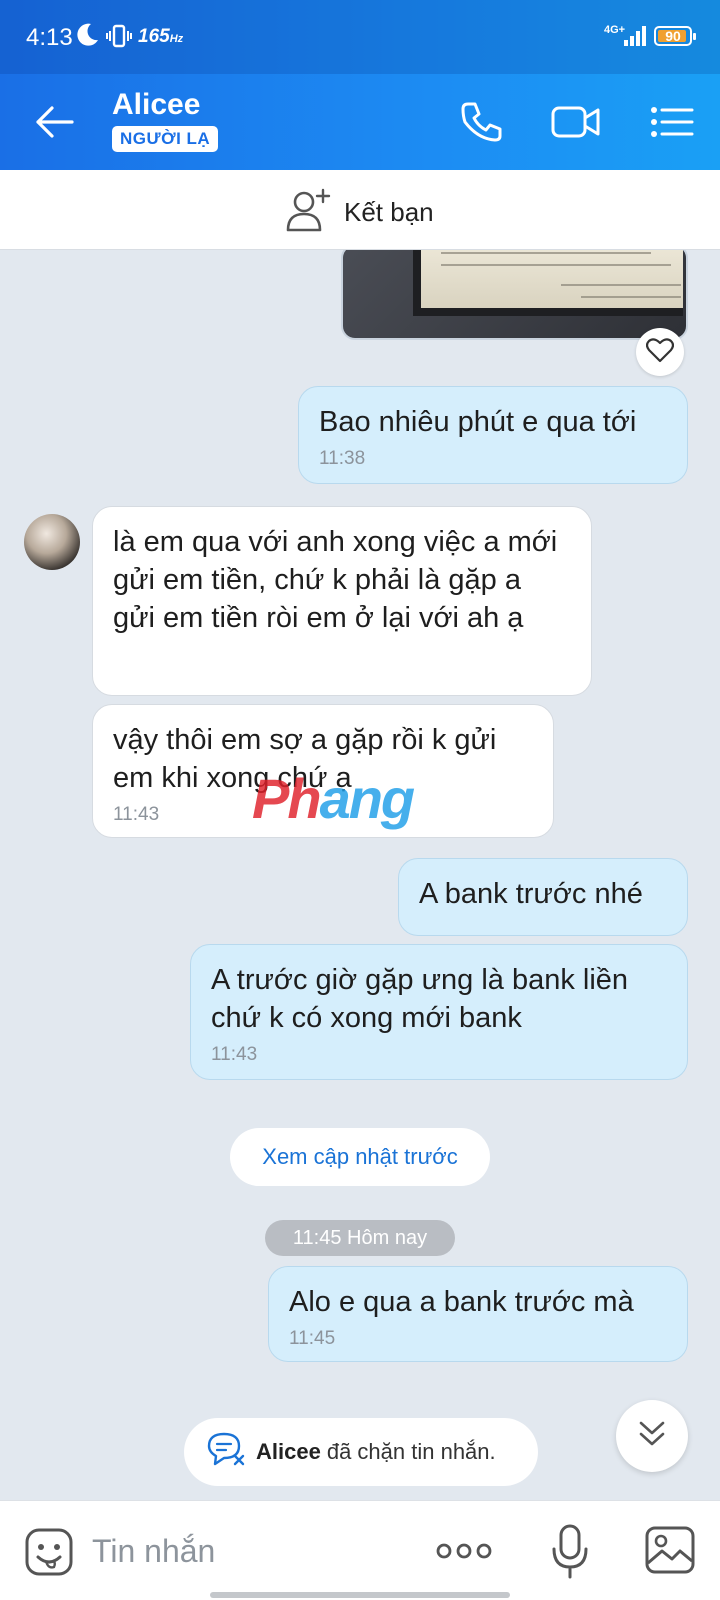 The height and width of the screenshot is (1600, 720). Describe the element at coordinates (312, 1338) in the screenshot. I see `message-time: 11:45` at that location.